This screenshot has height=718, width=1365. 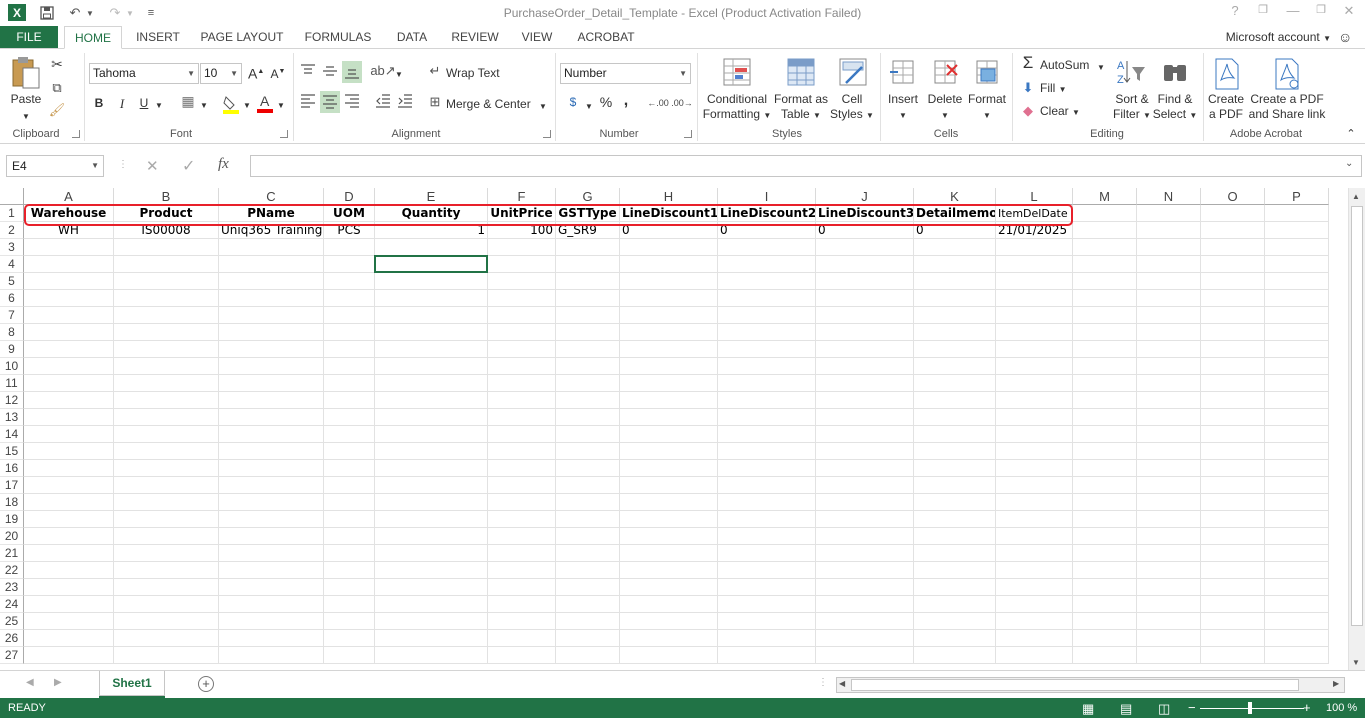 I want to click on zoom-slider-thumb, so click(x=1250, y=708).